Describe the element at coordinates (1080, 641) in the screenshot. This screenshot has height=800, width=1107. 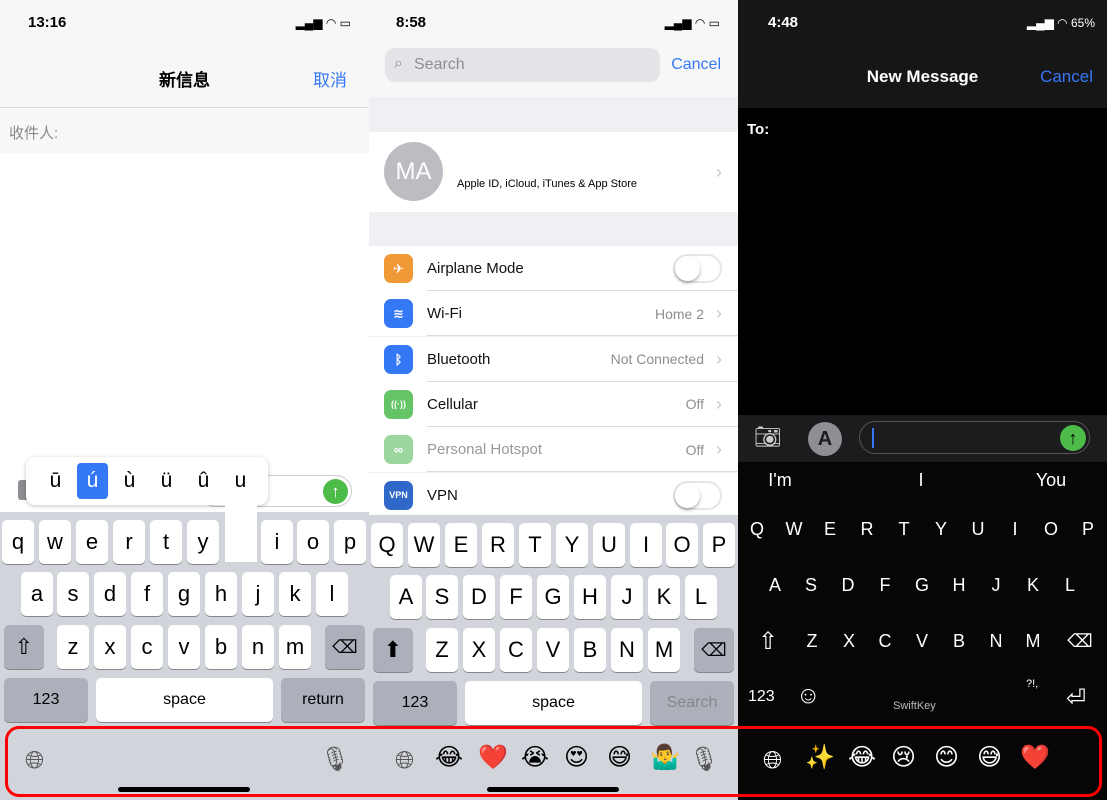
I see `delete-key: ⌫` at that location.